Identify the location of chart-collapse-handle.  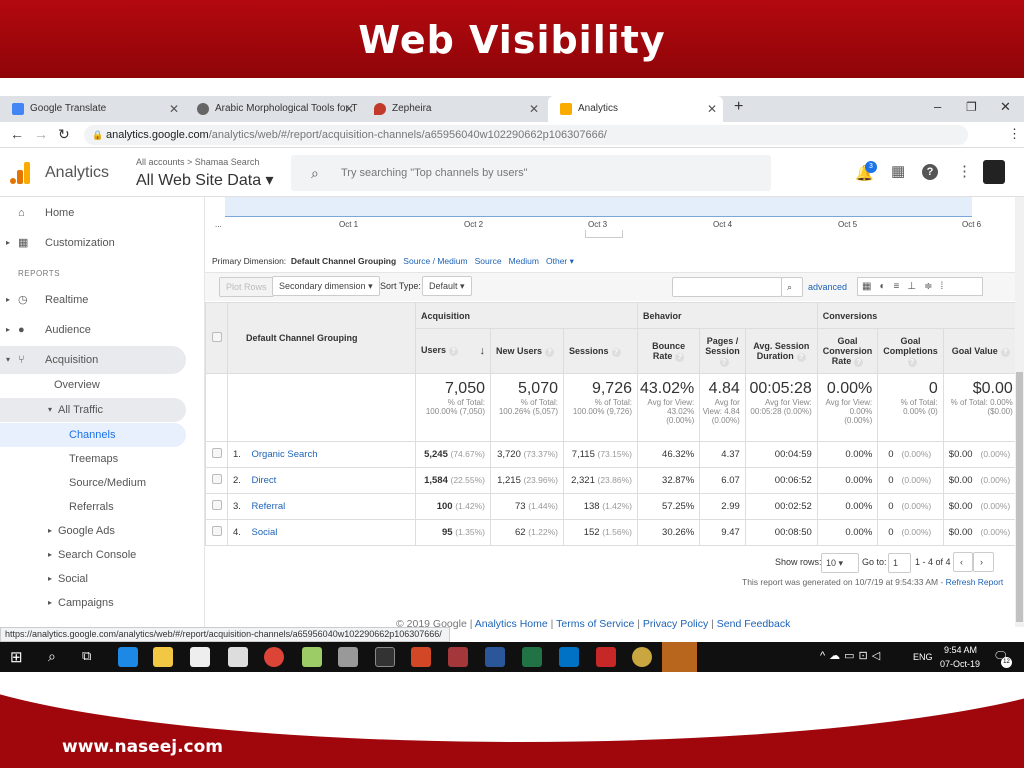
(604, 234).